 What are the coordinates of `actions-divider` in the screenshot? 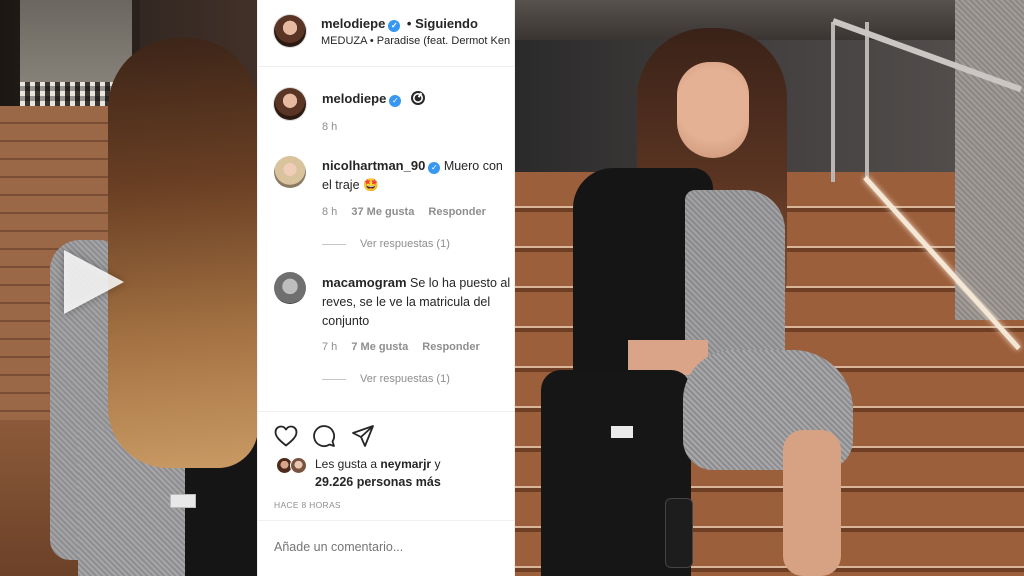 It's located at (387, 411).